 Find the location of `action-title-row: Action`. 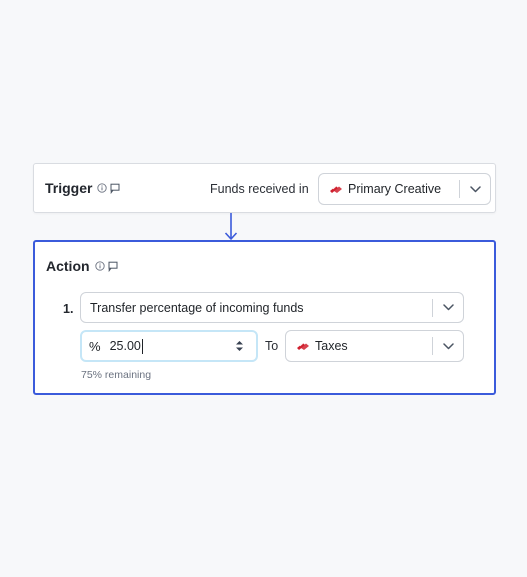

action-title-row: Action is located at coordinates (82, 266).